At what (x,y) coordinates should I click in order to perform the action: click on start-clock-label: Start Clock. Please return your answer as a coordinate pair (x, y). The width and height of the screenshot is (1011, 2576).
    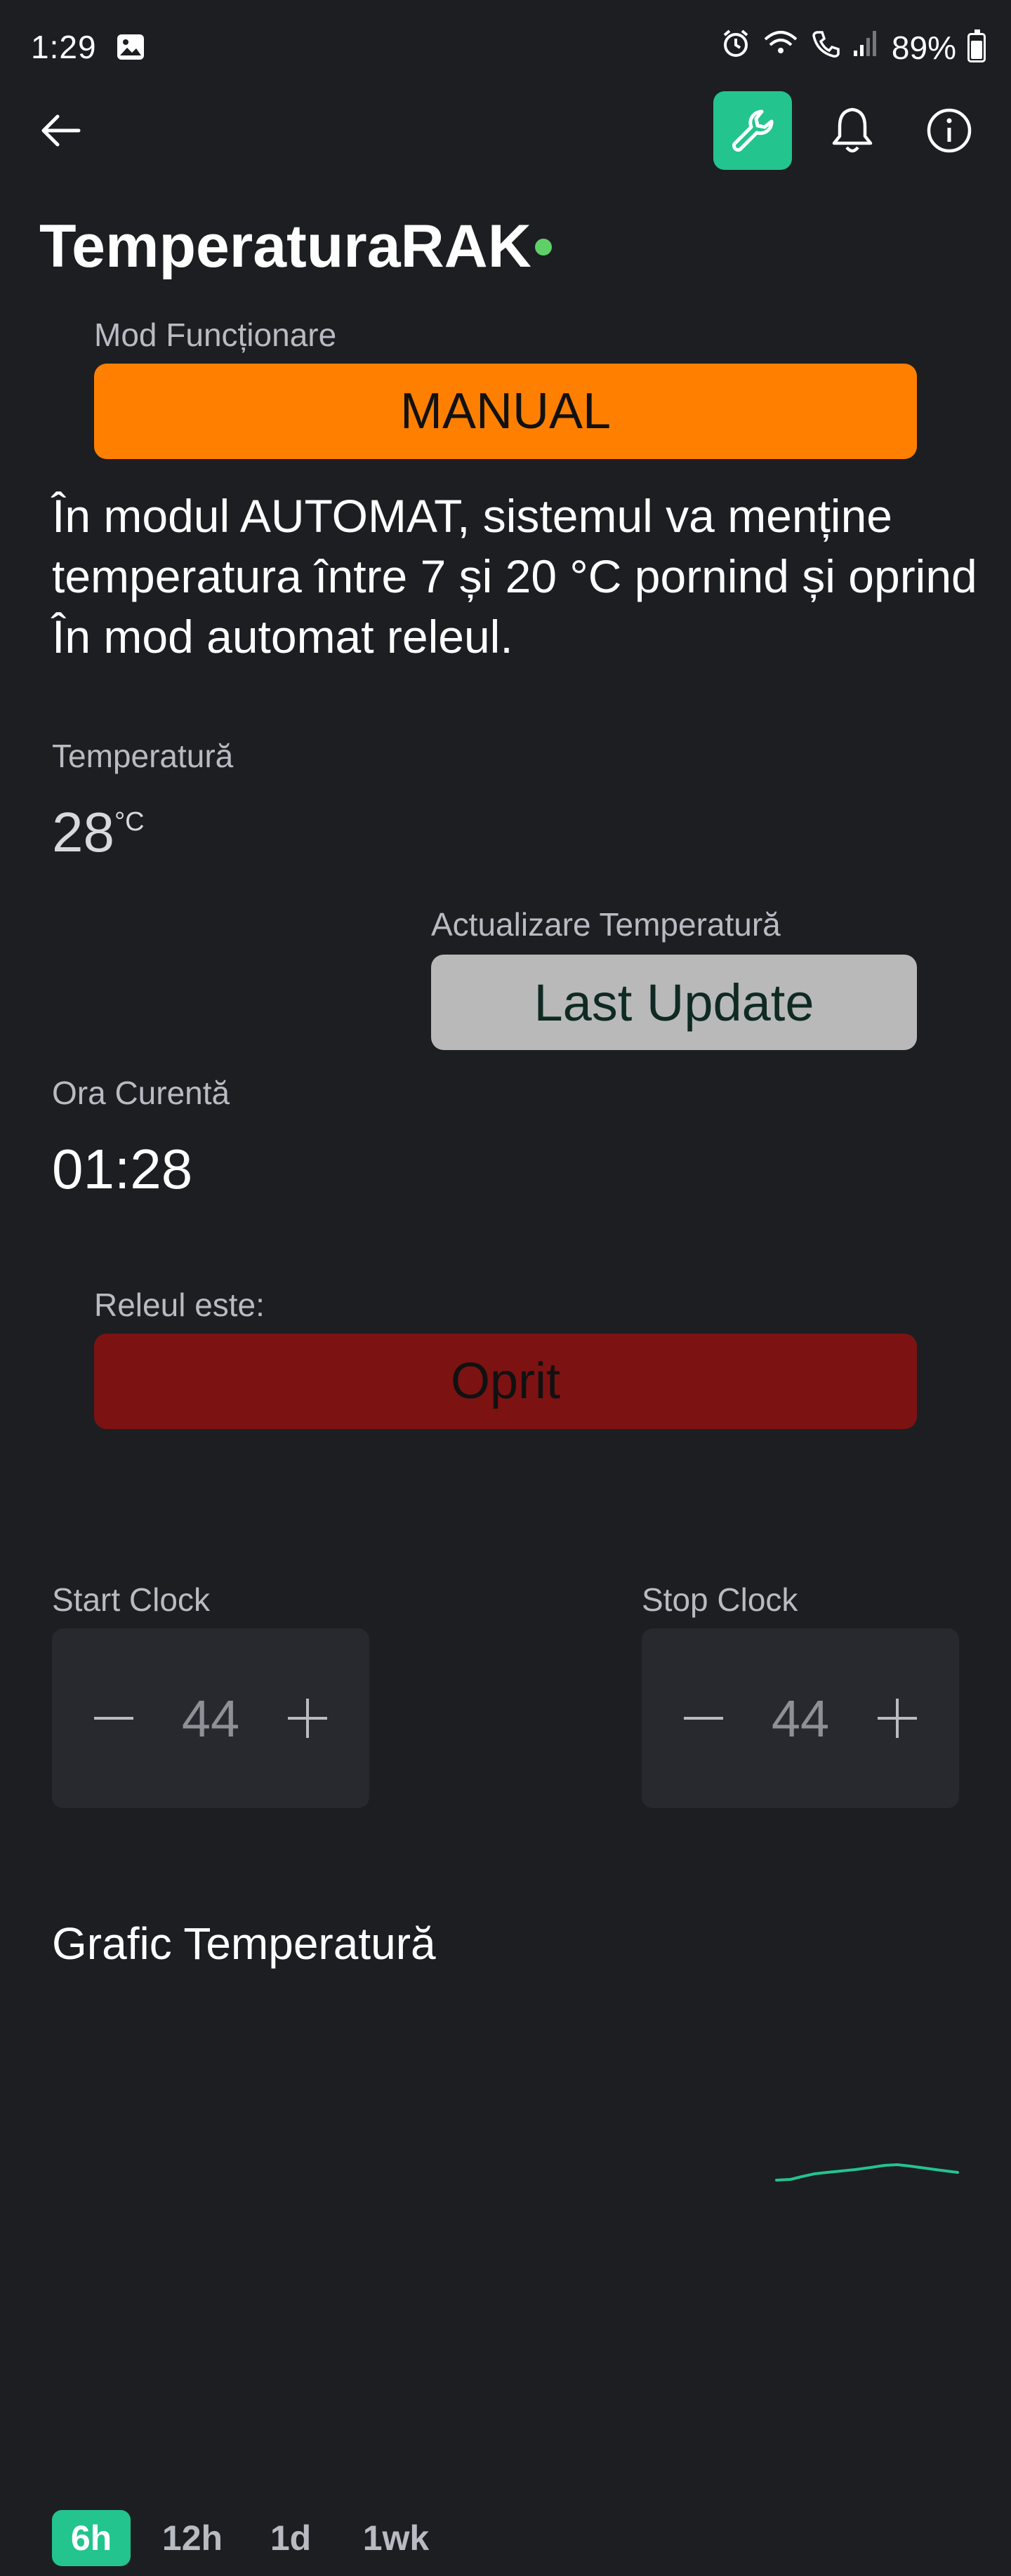
    Looking at the image, I should click on (131, 1600).